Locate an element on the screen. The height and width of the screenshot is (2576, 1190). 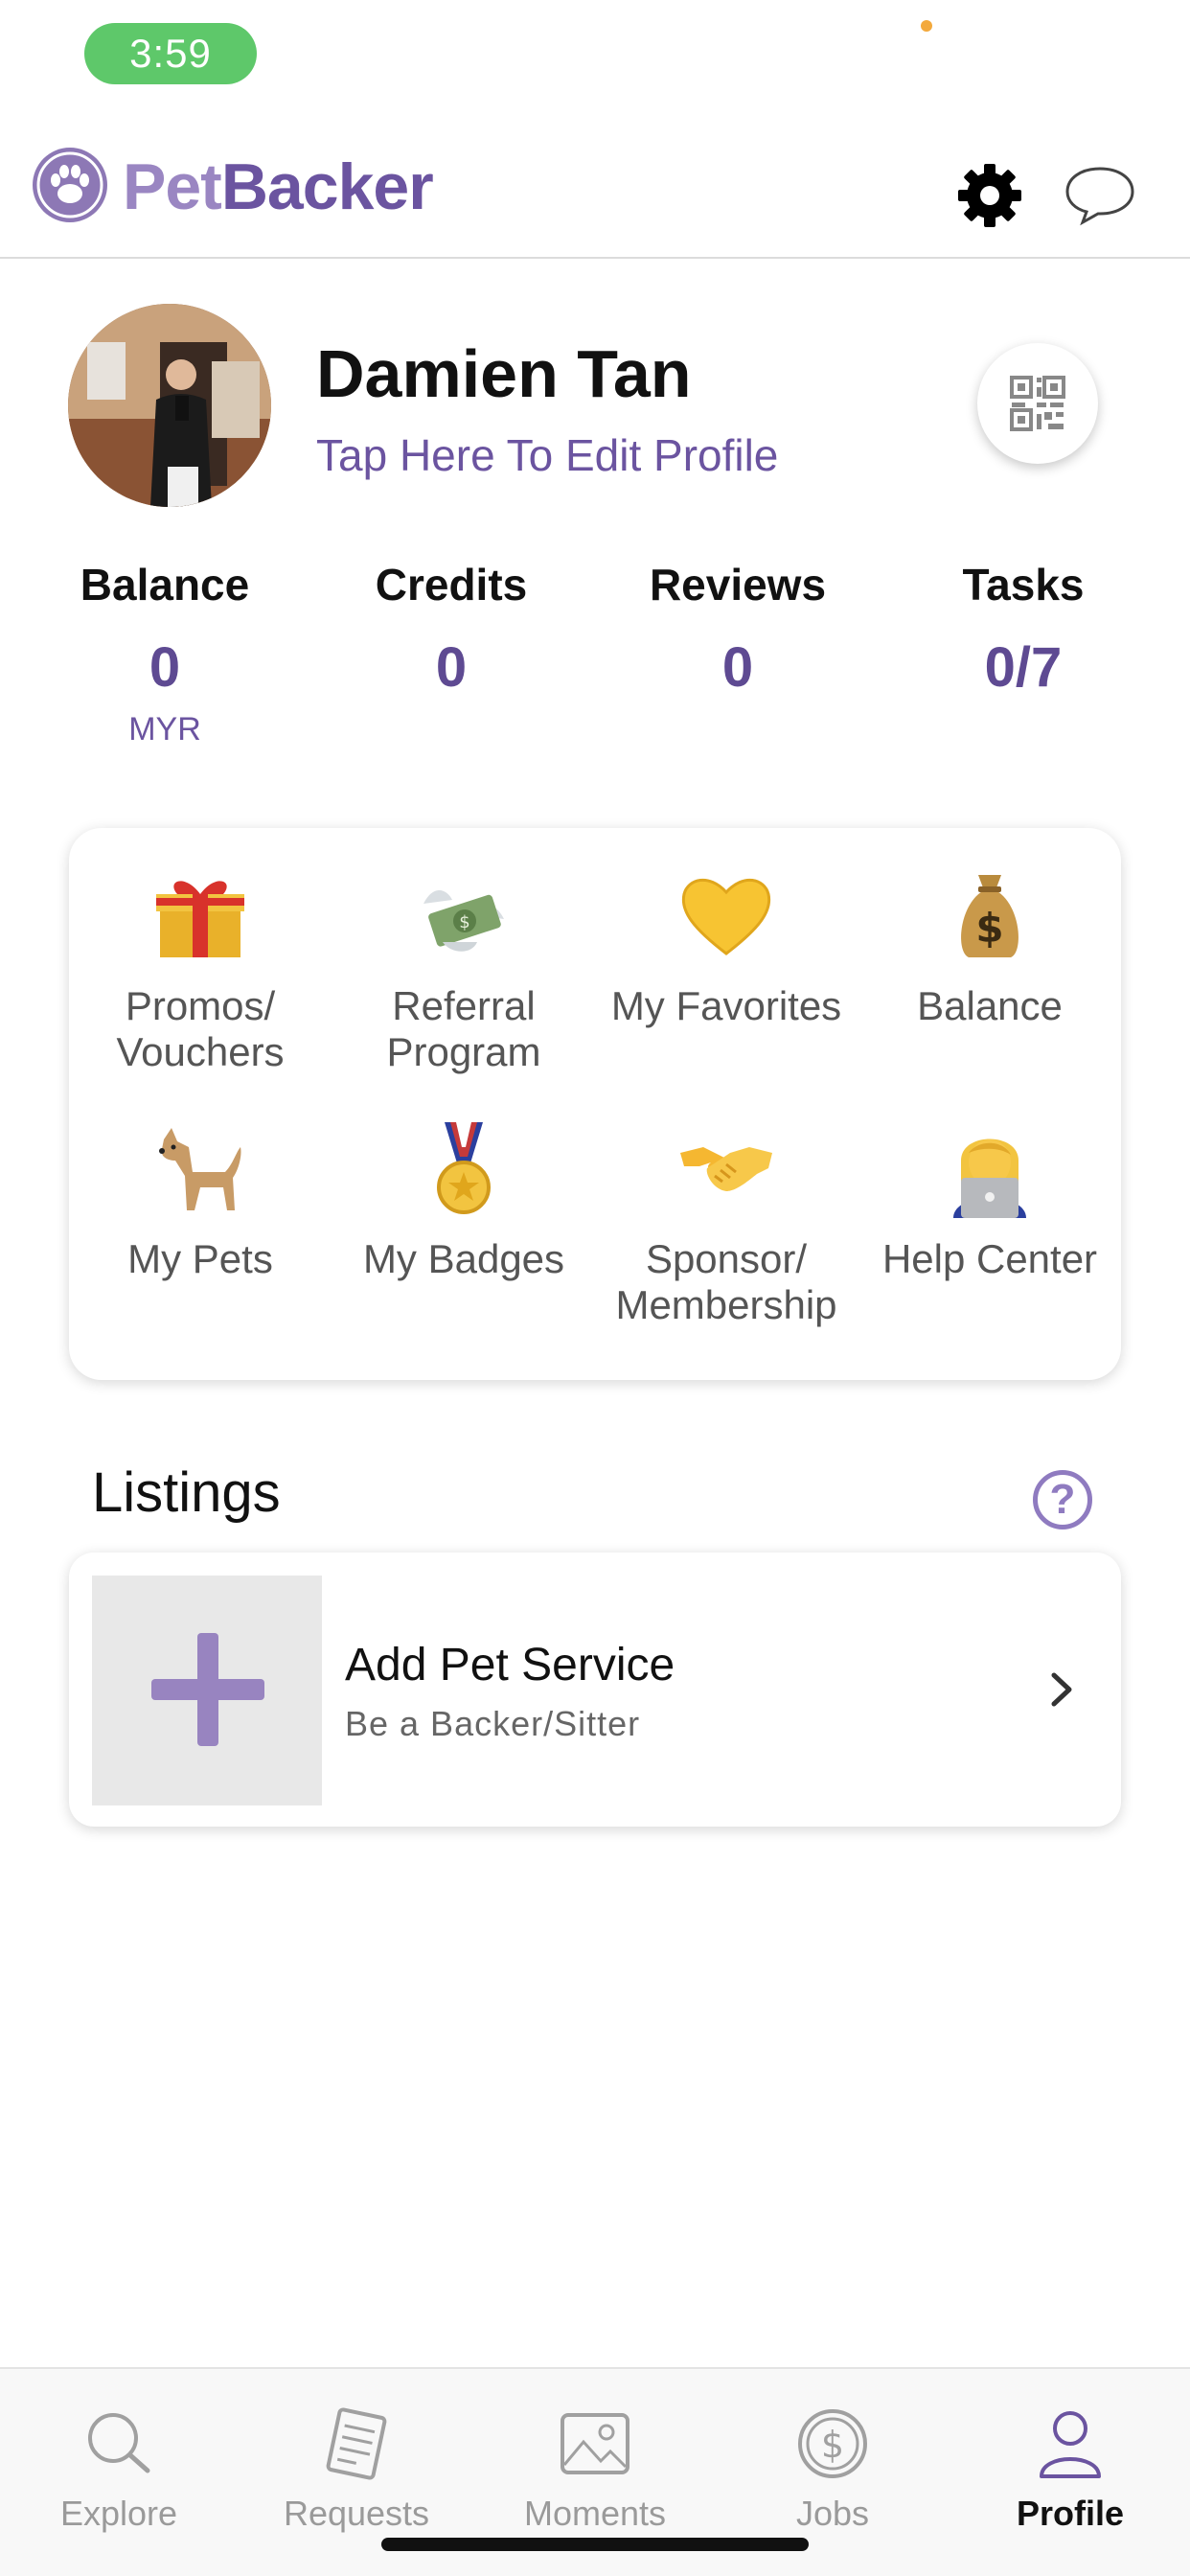
chevron-right-icon is located at coordinates (1062, 1690).